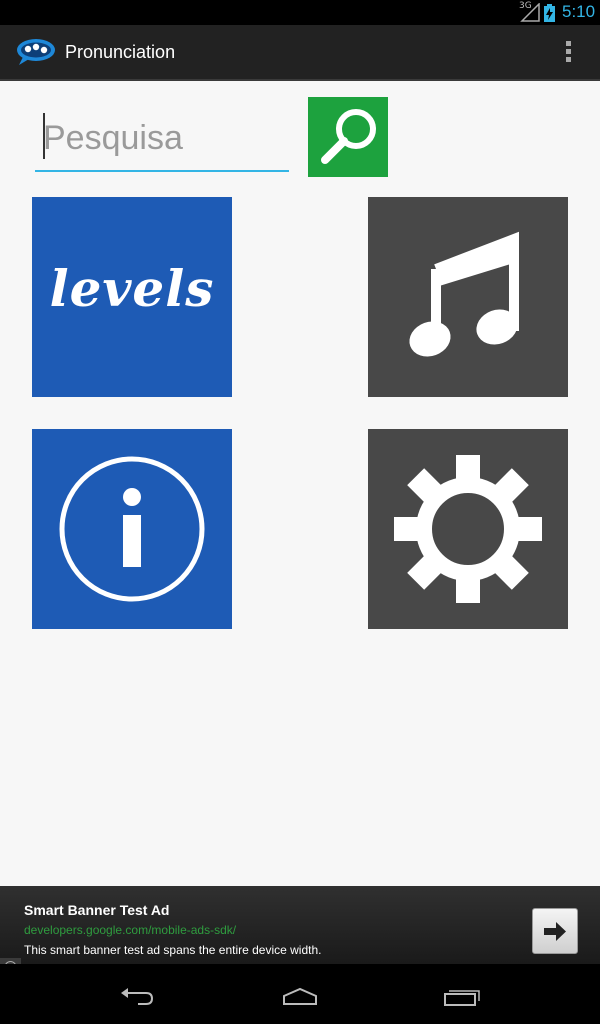 The image size is (600, 1024). I want to click on levels-tile: levels, so click(132, 297).